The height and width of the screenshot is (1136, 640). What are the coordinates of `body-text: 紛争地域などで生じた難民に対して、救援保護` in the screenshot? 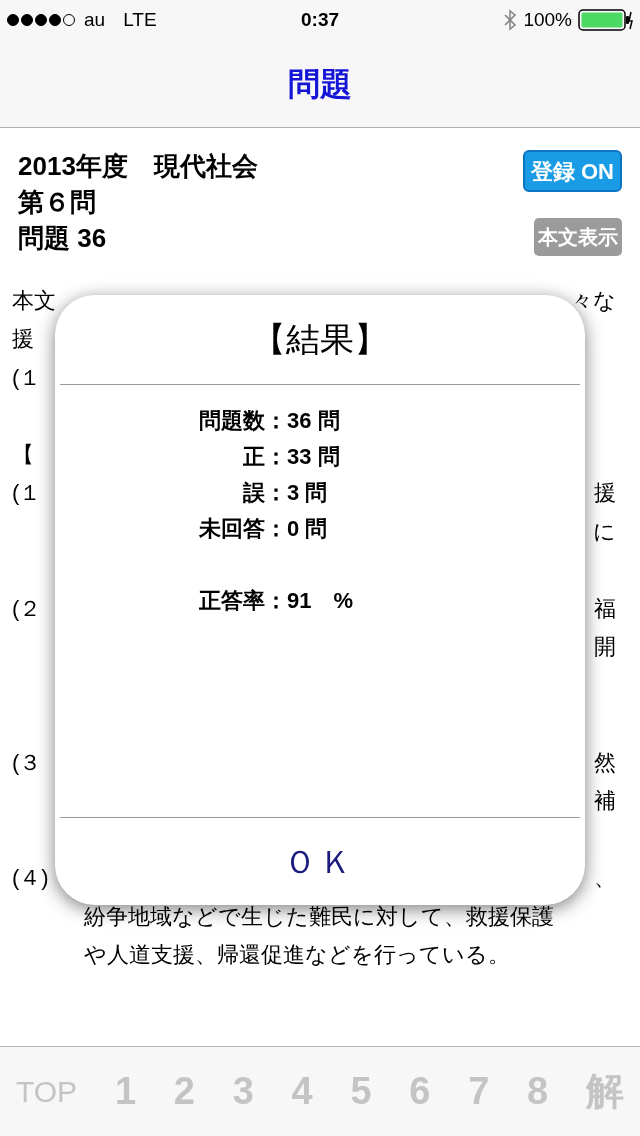 It's located at (319, 916).